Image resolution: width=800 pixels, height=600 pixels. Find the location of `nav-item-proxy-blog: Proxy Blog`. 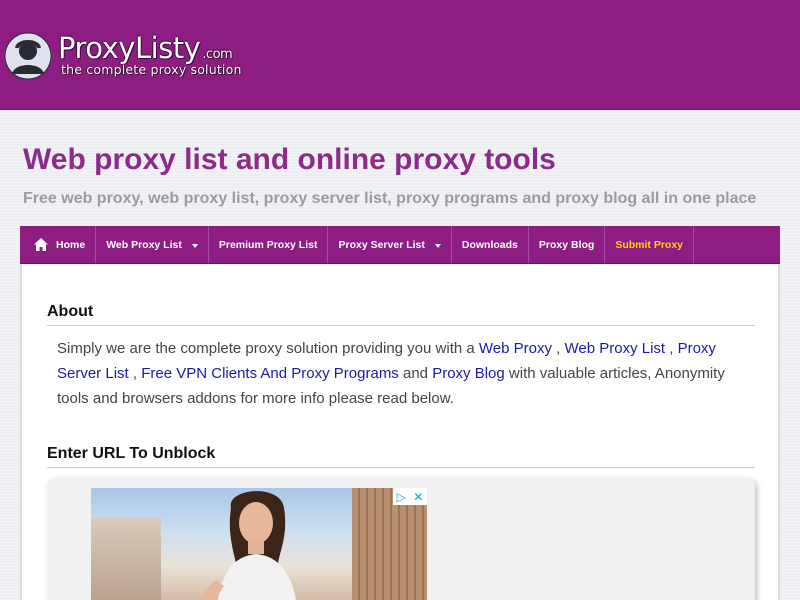

nav-item-proxy-blog: Proxy Blog is located at coordinates (567, 244).